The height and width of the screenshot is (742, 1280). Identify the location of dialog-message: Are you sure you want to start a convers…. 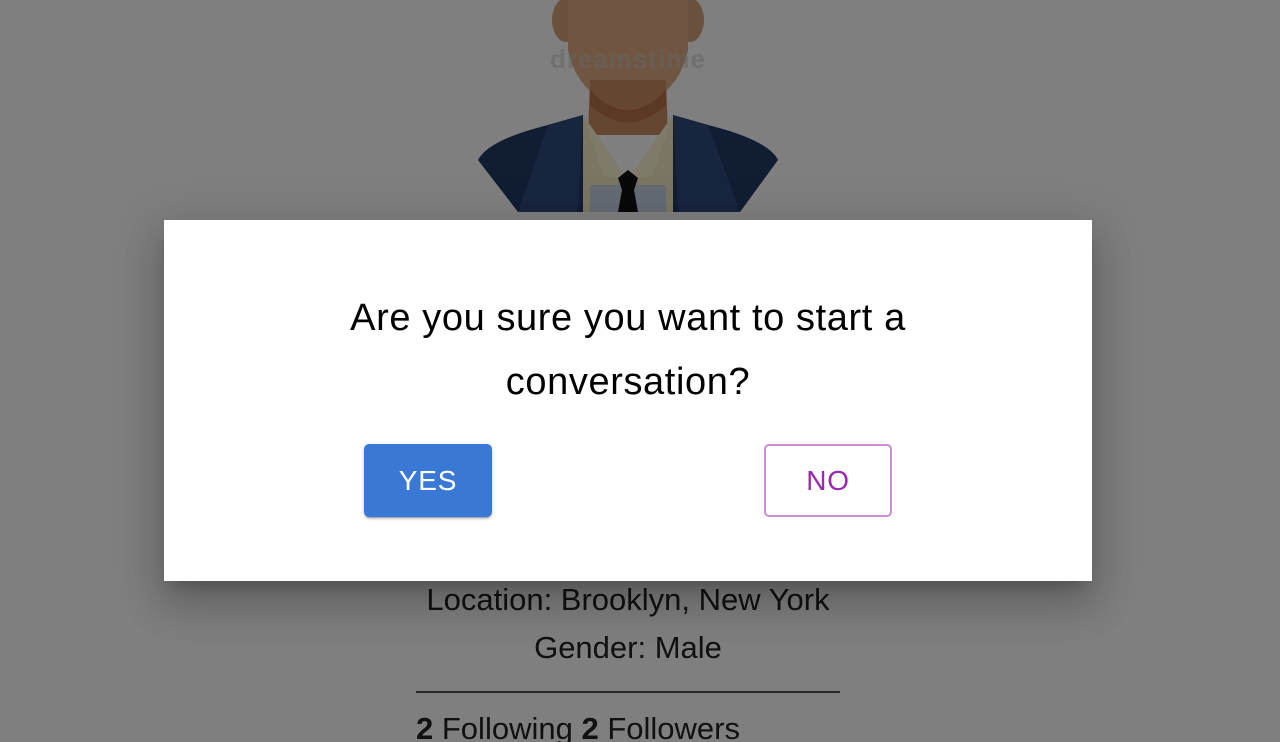
(628, 350).